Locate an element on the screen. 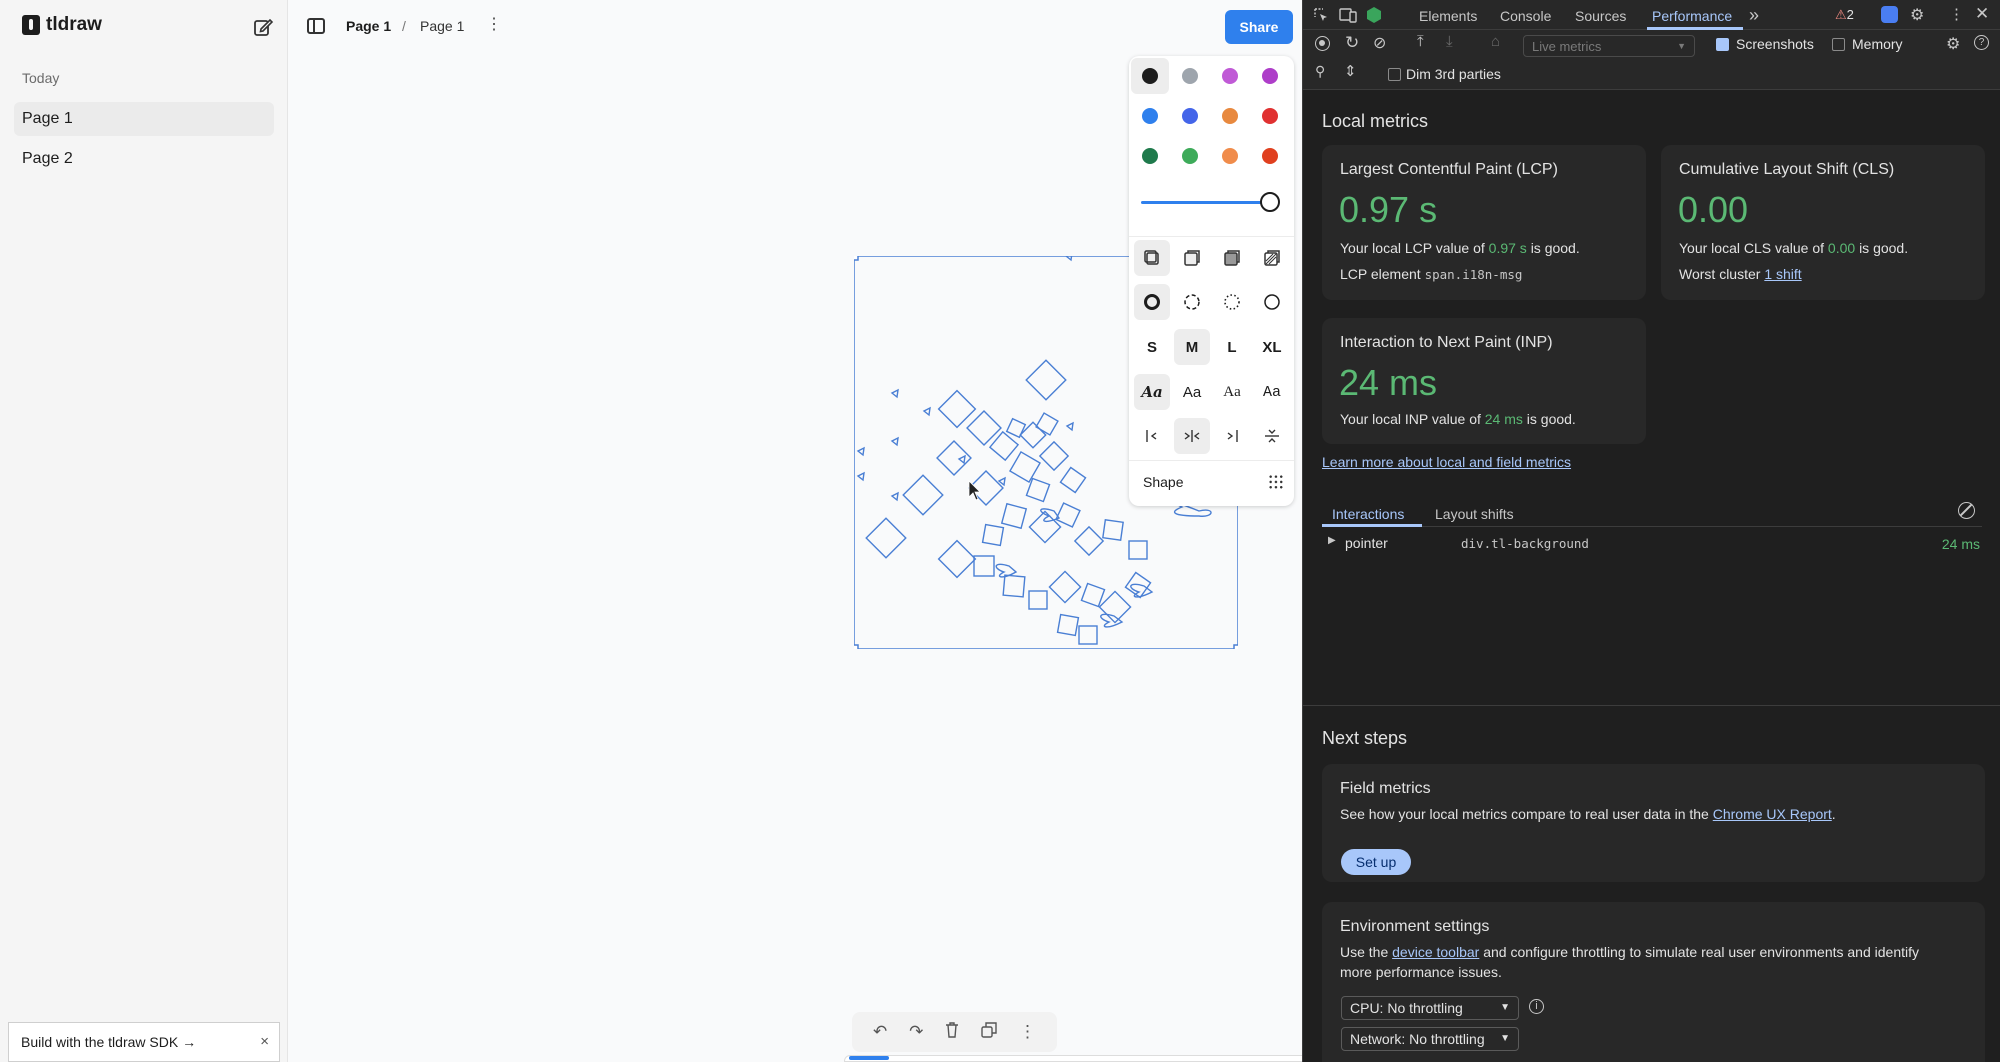  expand-triangle-icon: ▶ is located at coordinates (1332, 540).